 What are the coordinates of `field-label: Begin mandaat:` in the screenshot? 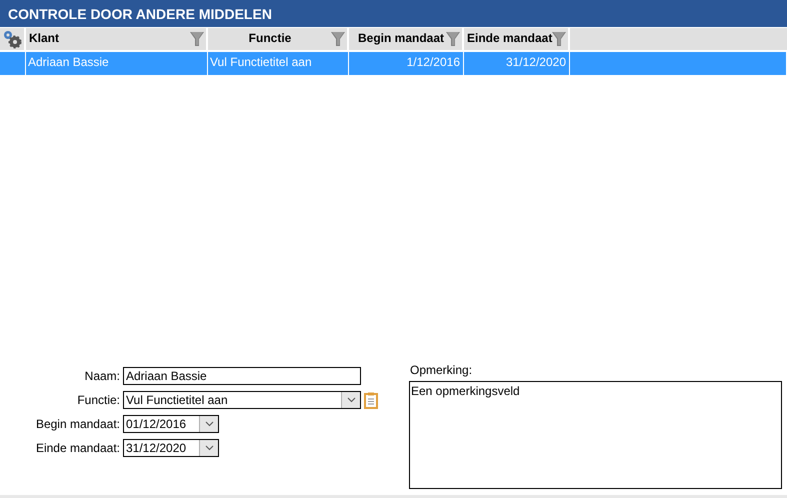 It's located at (77, 424).